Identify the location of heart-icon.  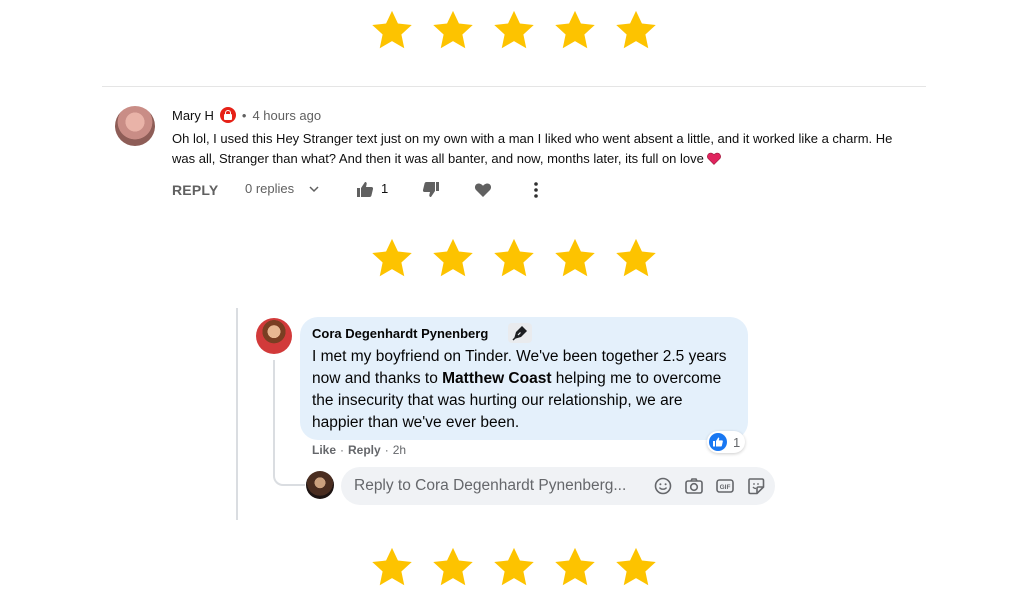
(483, 190).